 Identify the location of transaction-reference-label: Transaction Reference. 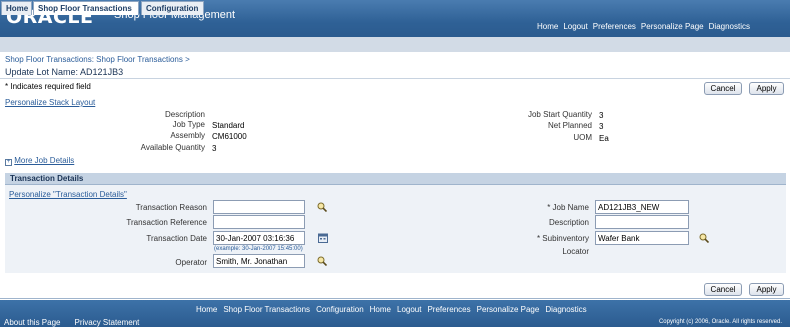
(166, 222).